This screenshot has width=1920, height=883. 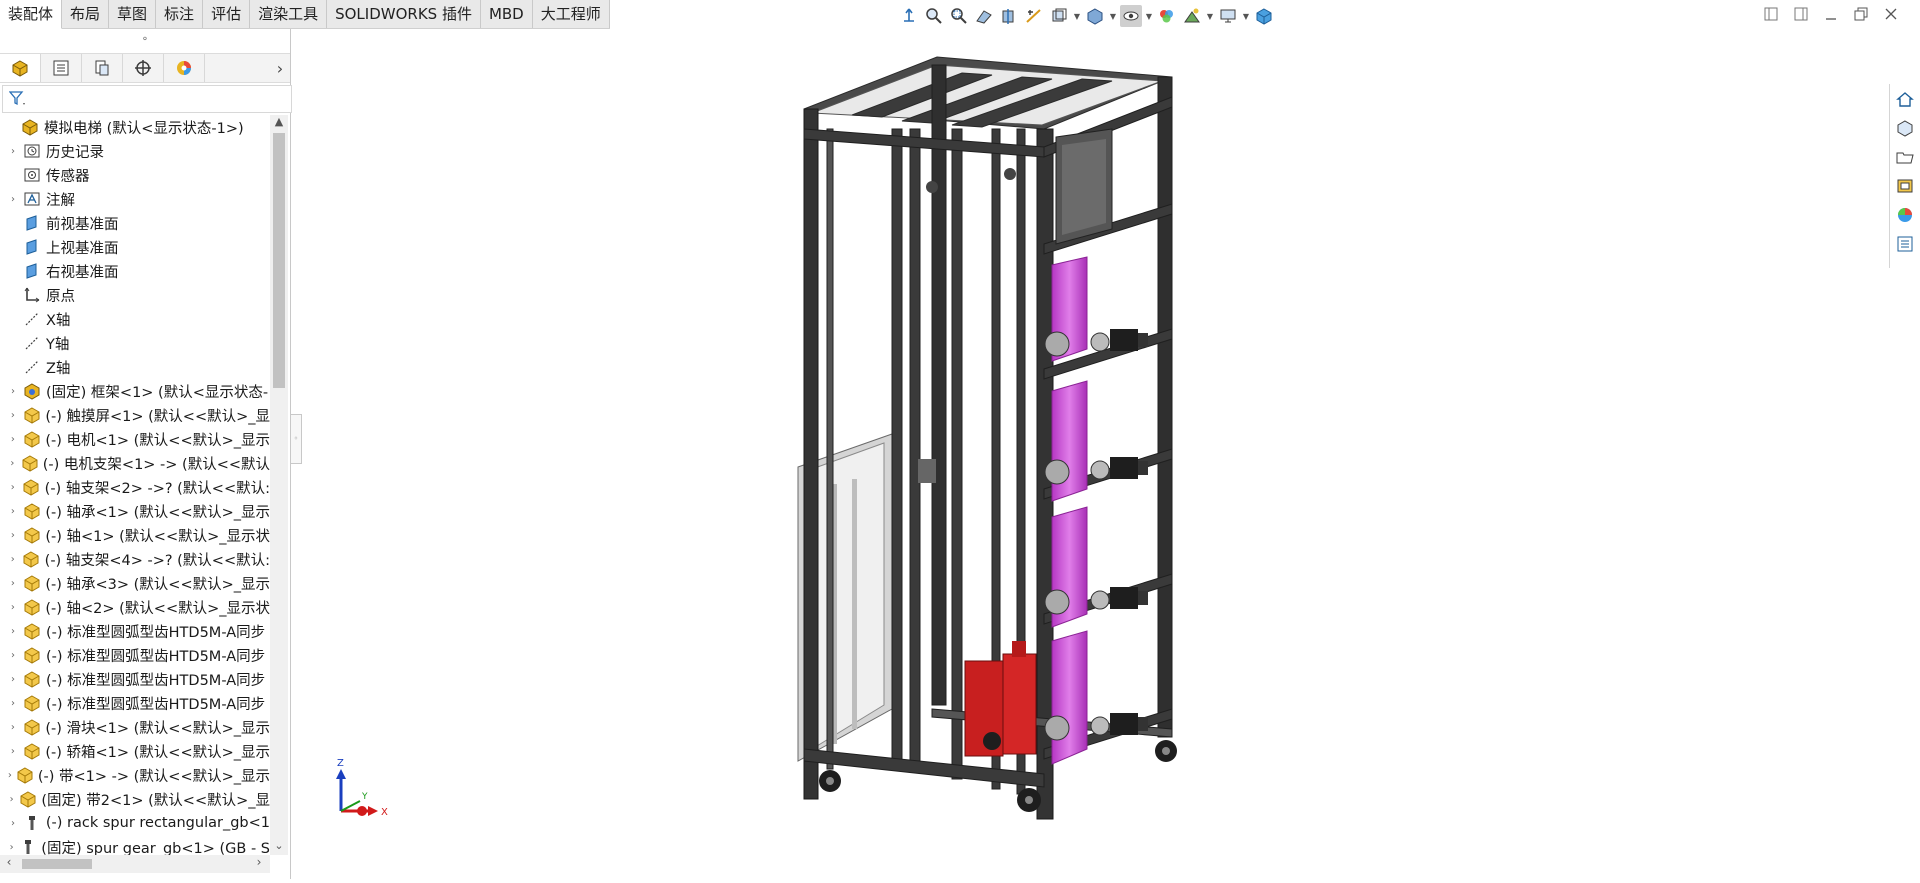 What do you see at coordinates (1905, 157) in the screenshot?
I see `file-explorer-icon` at bounding box center [1905, 157].